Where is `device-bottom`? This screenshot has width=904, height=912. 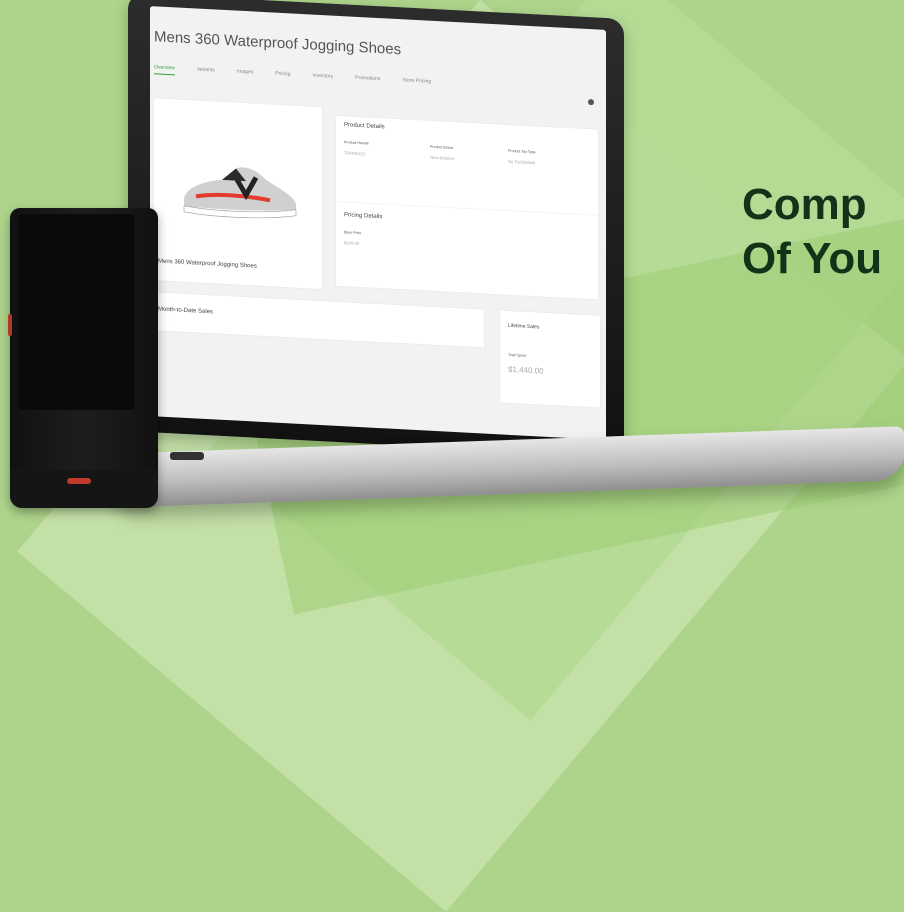
device-bottom is located at coordinates (84, 489).